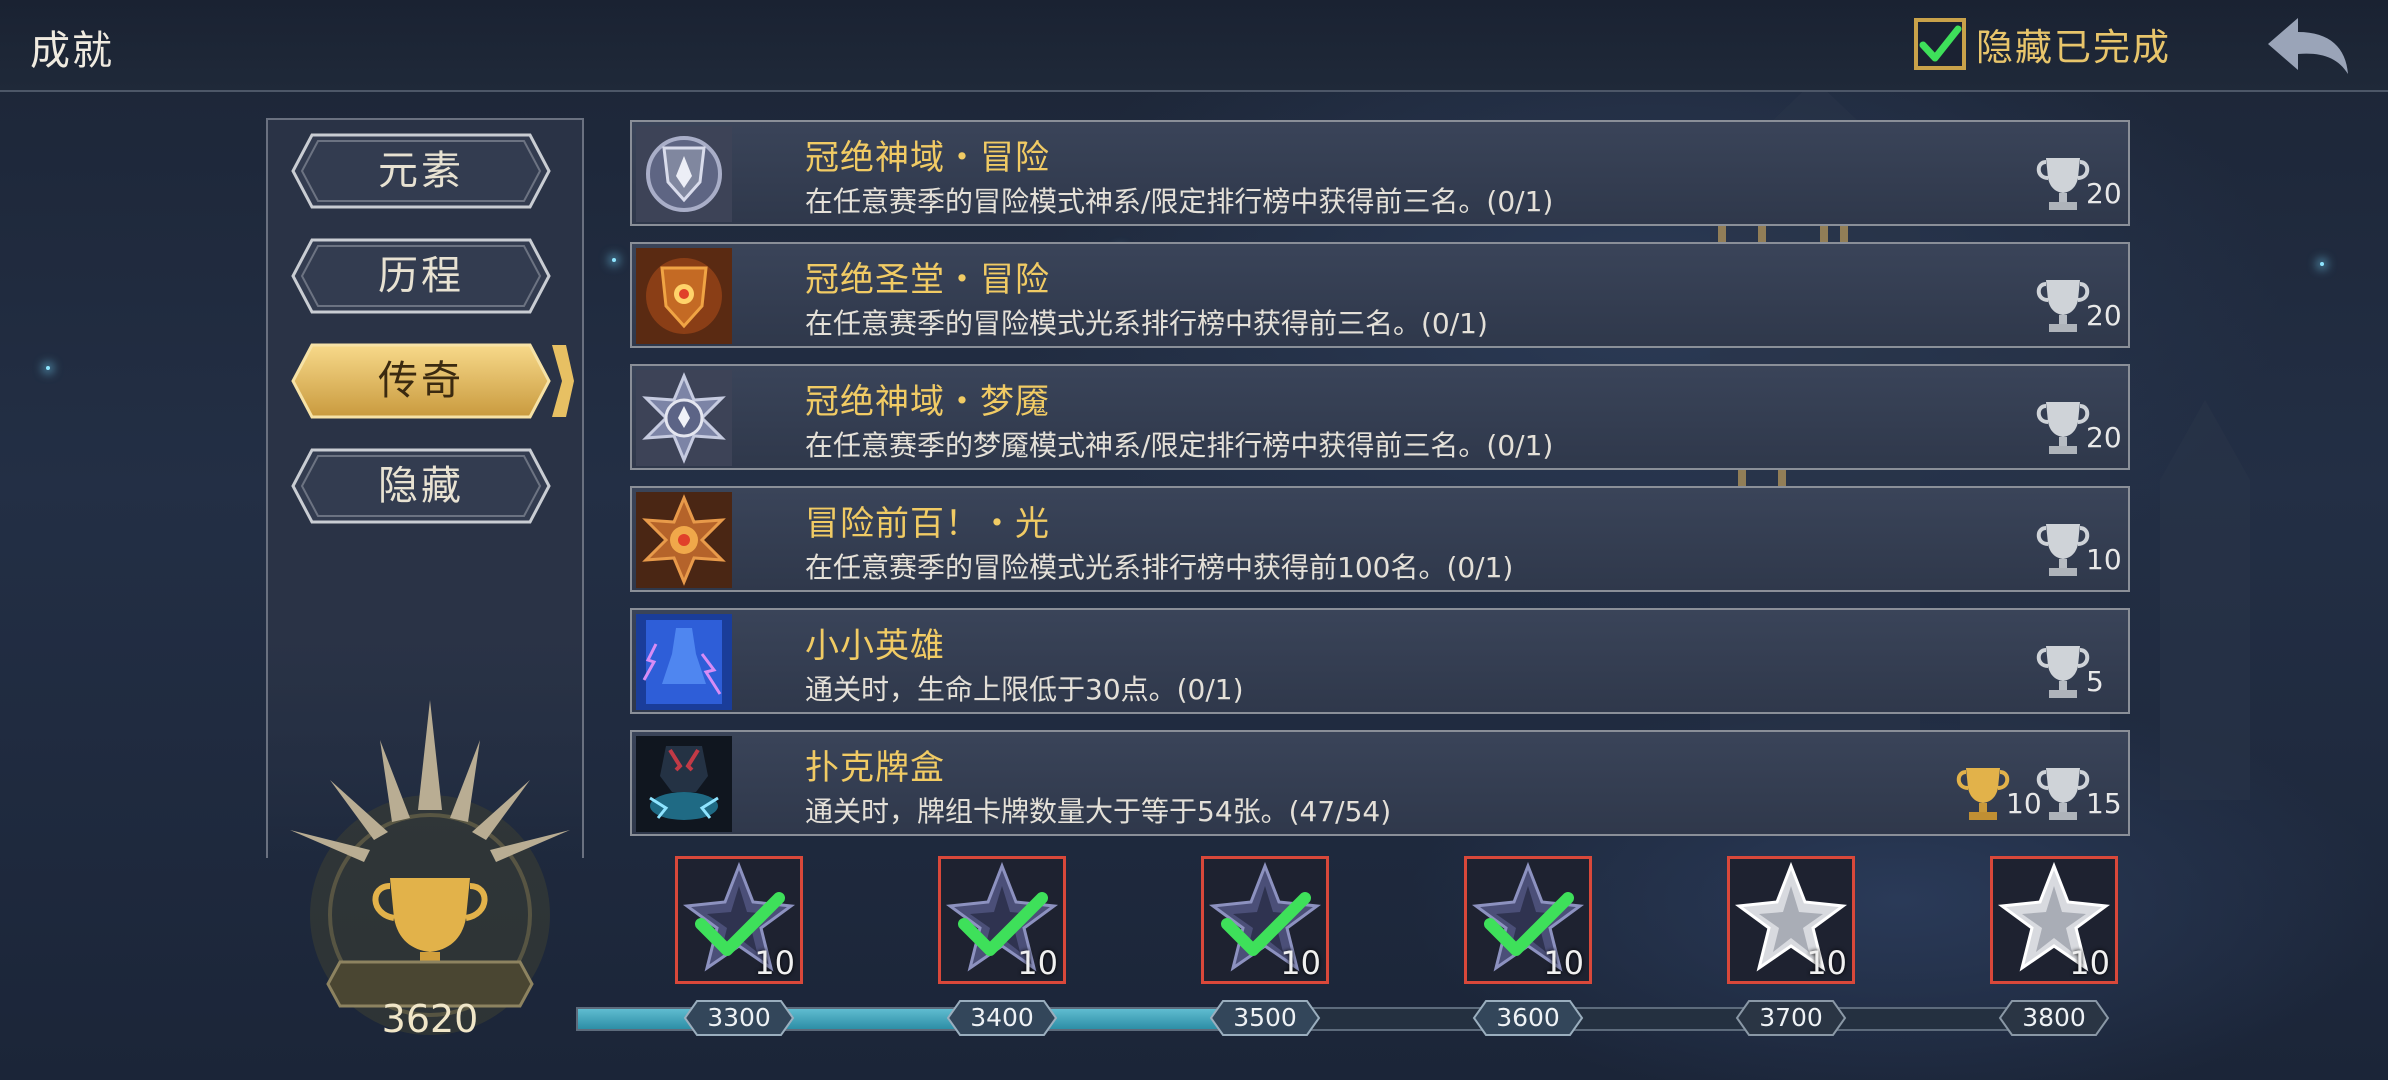  I want to click on milestone-threshold: 3700, so click(1791, 1018).